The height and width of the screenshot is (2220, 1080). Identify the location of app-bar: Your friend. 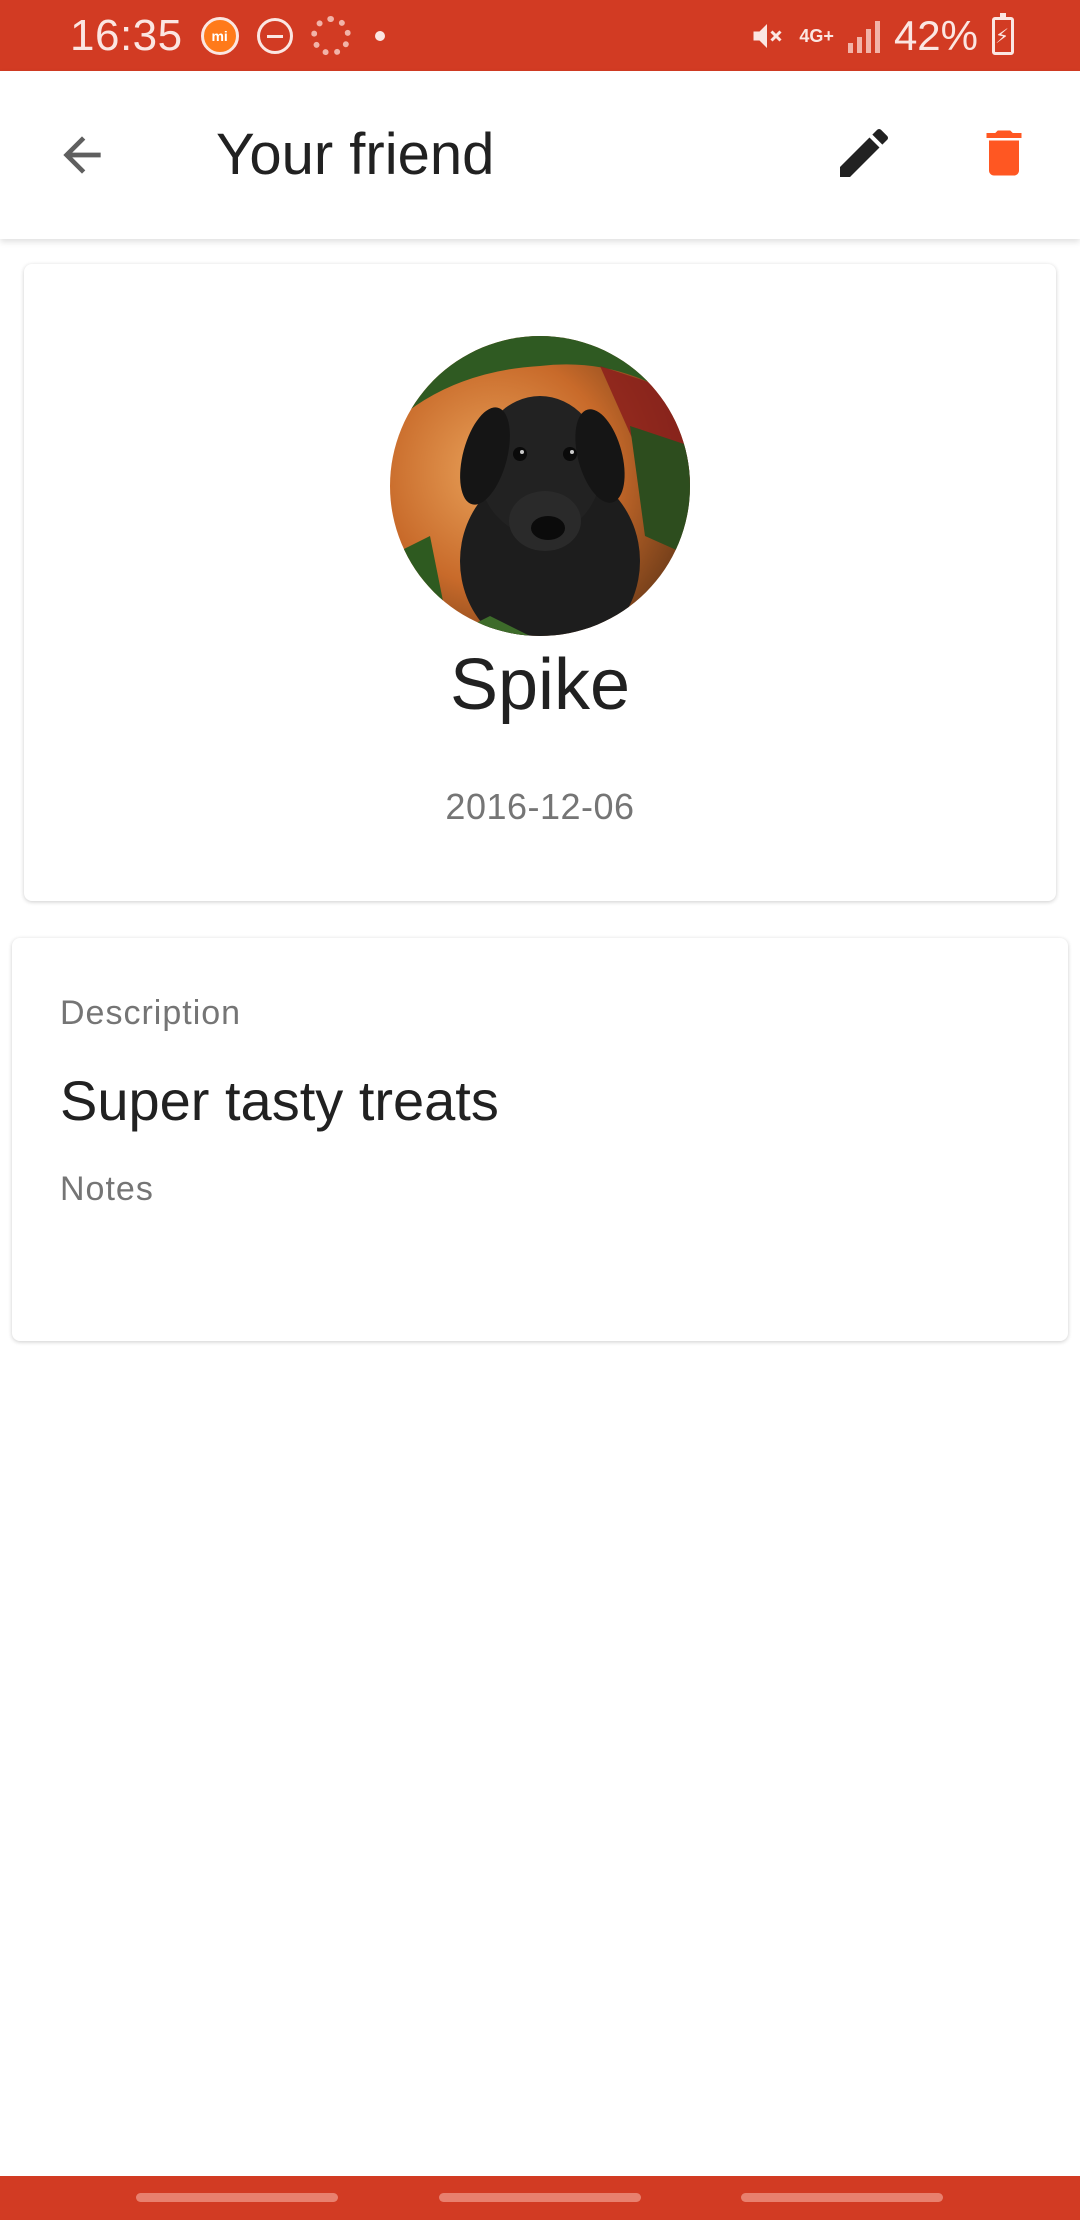
(540, 155).